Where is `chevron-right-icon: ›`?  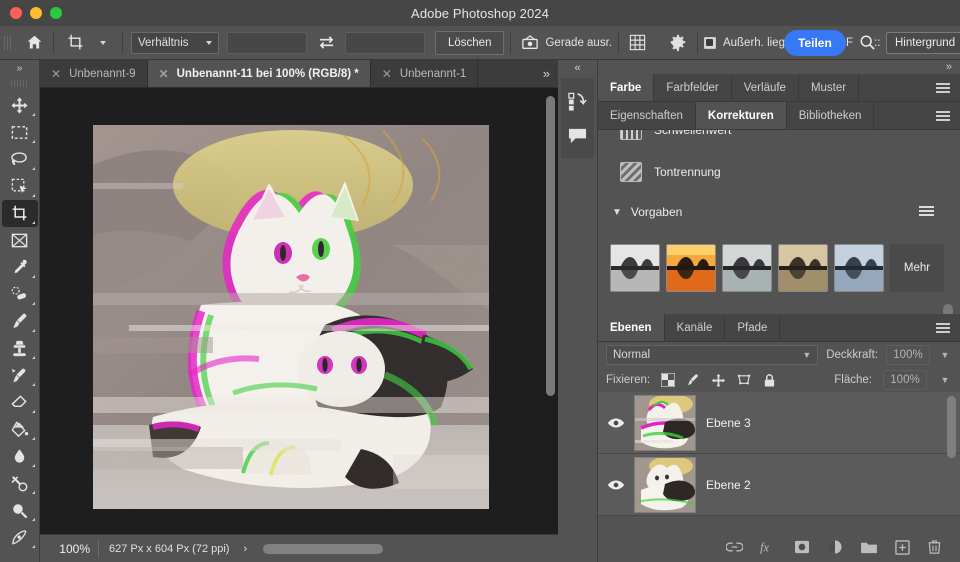 chevron-right-icon: › is located at coordinates (245, 549).